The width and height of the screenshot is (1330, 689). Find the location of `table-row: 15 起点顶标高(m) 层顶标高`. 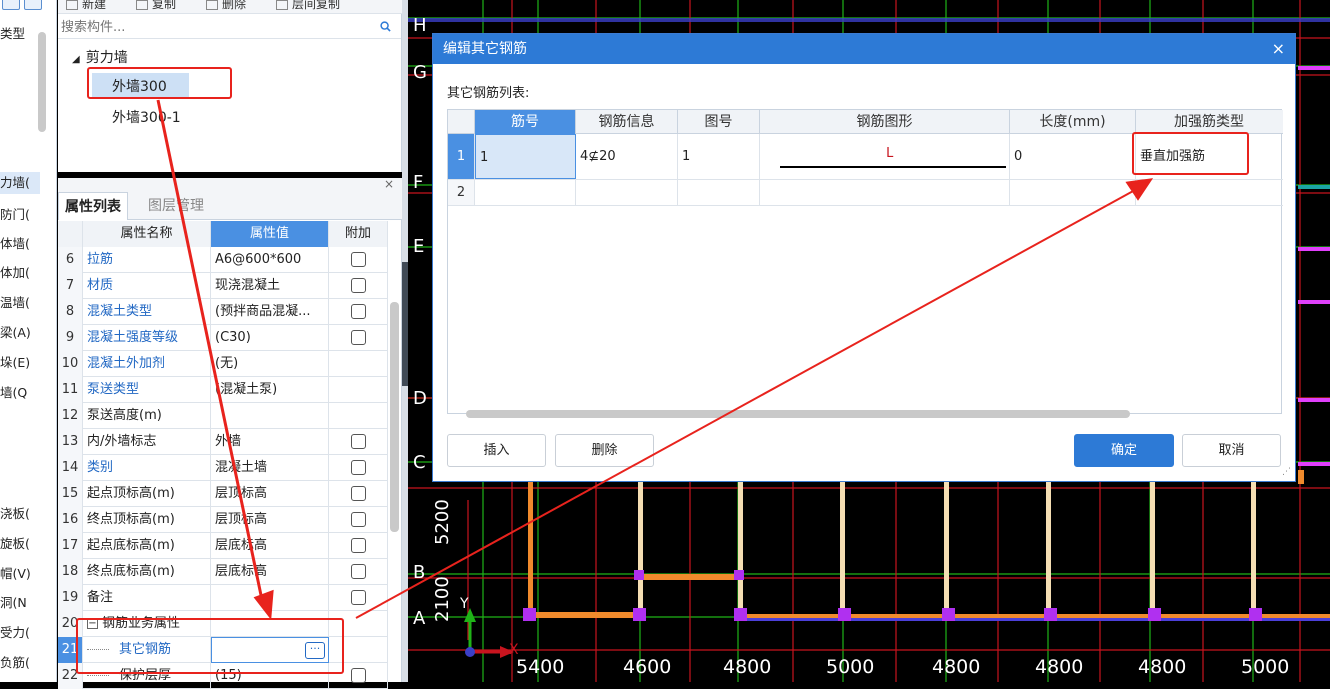

table-row: 15 起点顶标高(m) 层顶标高 is located at coordinates (223, 494).